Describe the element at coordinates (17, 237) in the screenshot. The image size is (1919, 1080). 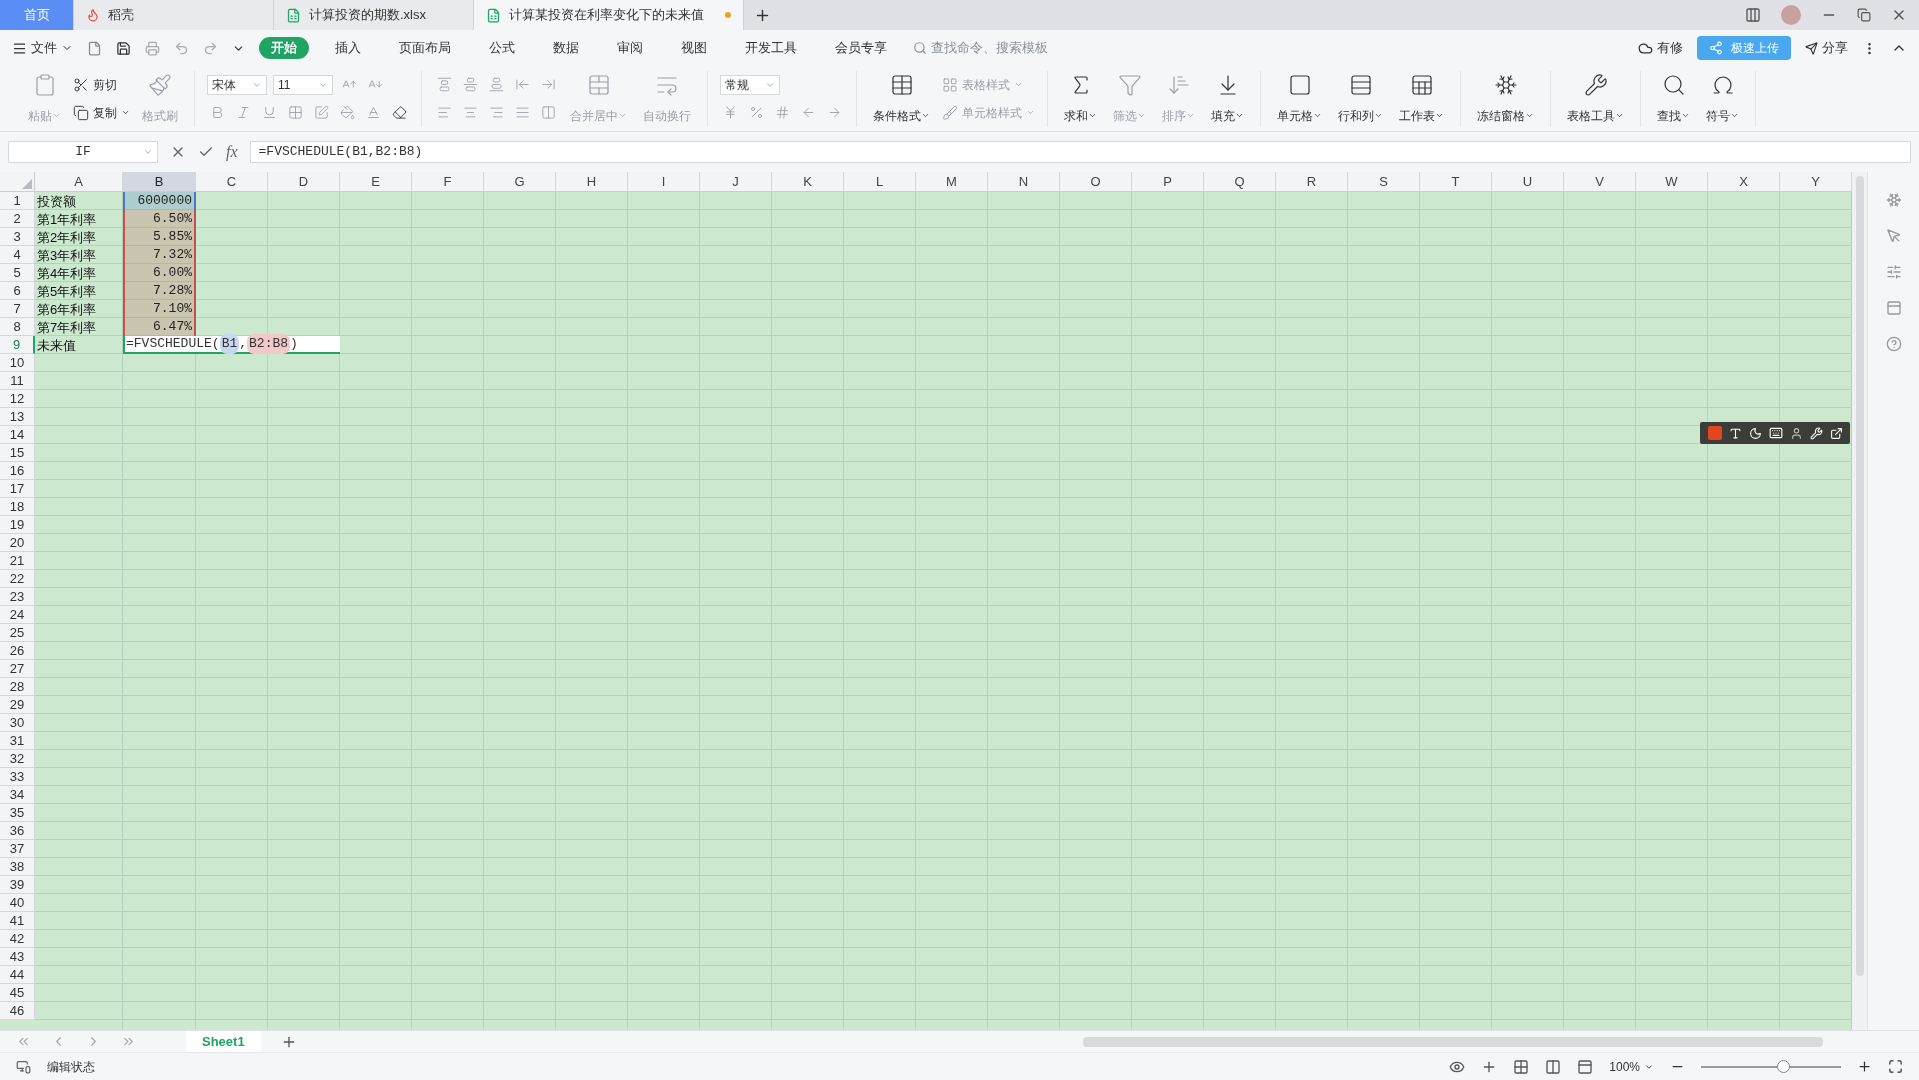
I see `row-header: 3` at that location.